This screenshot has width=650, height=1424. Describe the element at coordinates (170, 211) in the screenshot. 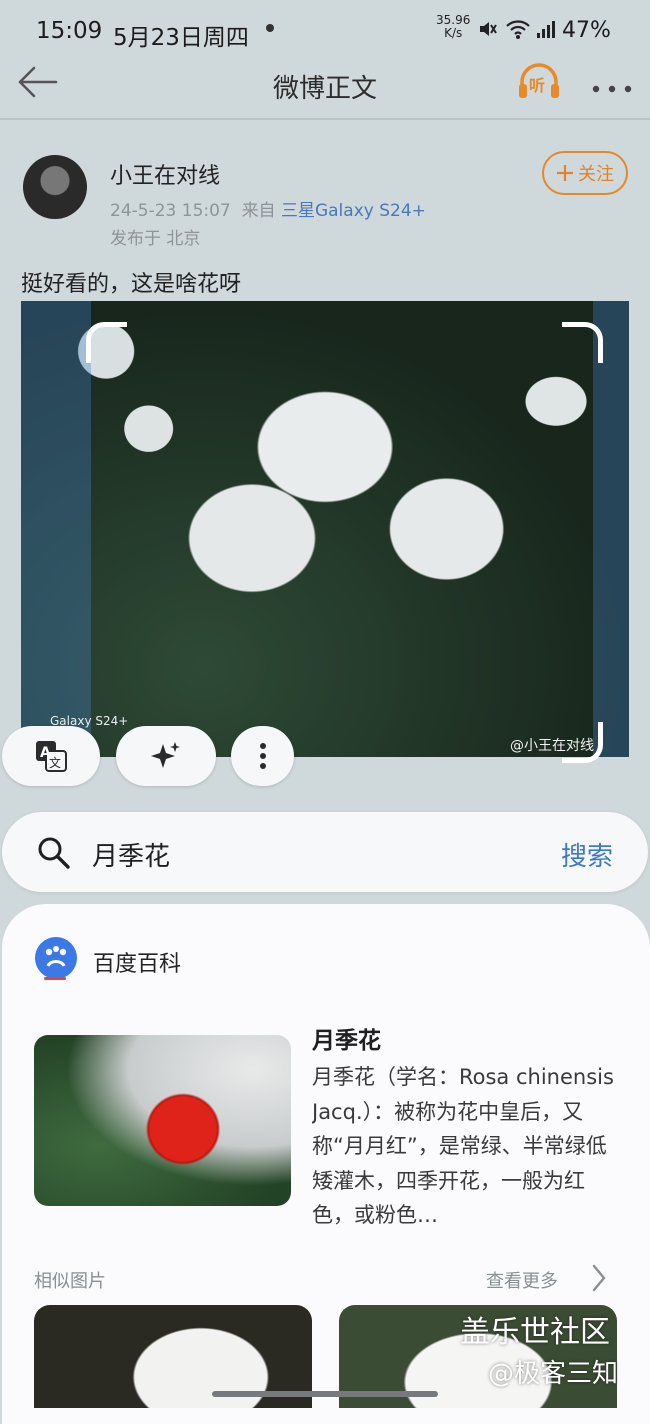

I see `post-timestamp: 24-5-23 15:07` at that location.